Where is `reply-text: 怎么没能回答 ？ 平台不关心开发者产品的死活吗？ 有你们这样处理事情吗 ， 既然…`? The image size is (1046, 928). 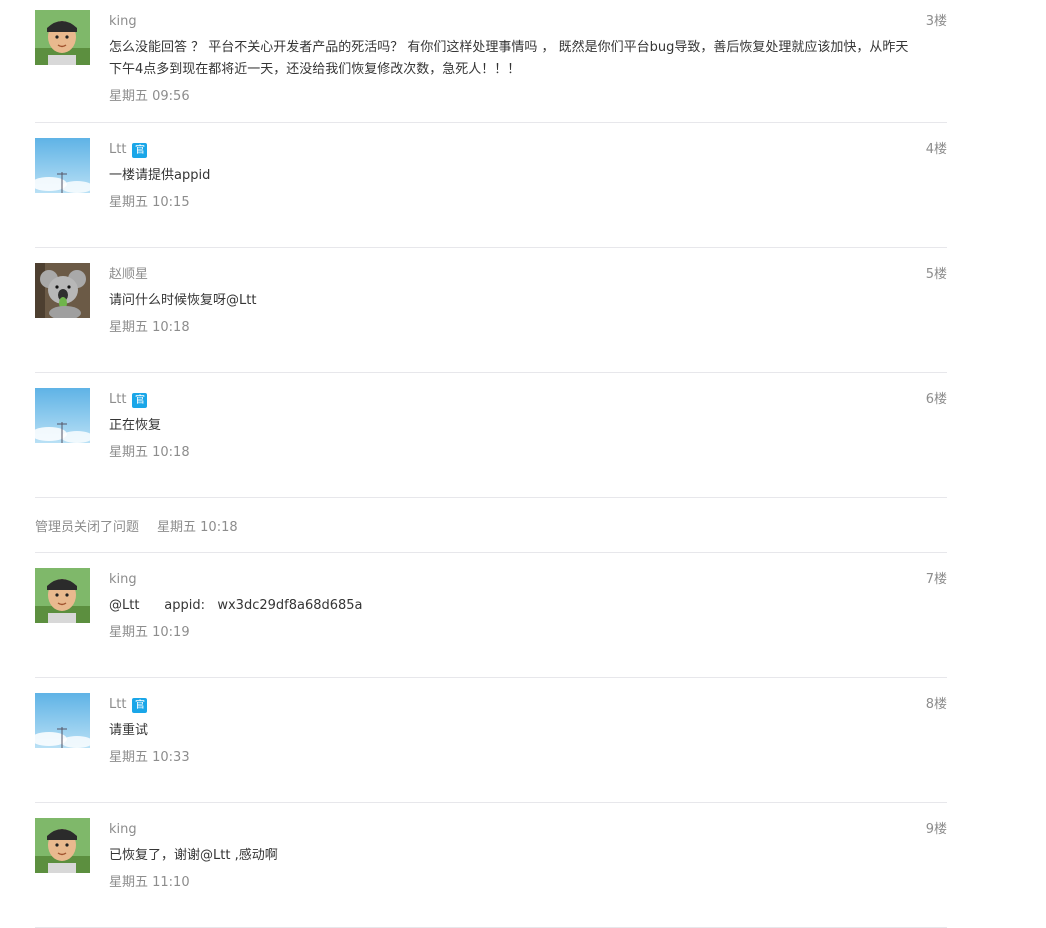
reply-text: 怎么没能回答 ？ 平台不关心开发者产品的死活吗？ 有你们这样处理事情吗 ， 既然… is located at coordinates (509, 58).